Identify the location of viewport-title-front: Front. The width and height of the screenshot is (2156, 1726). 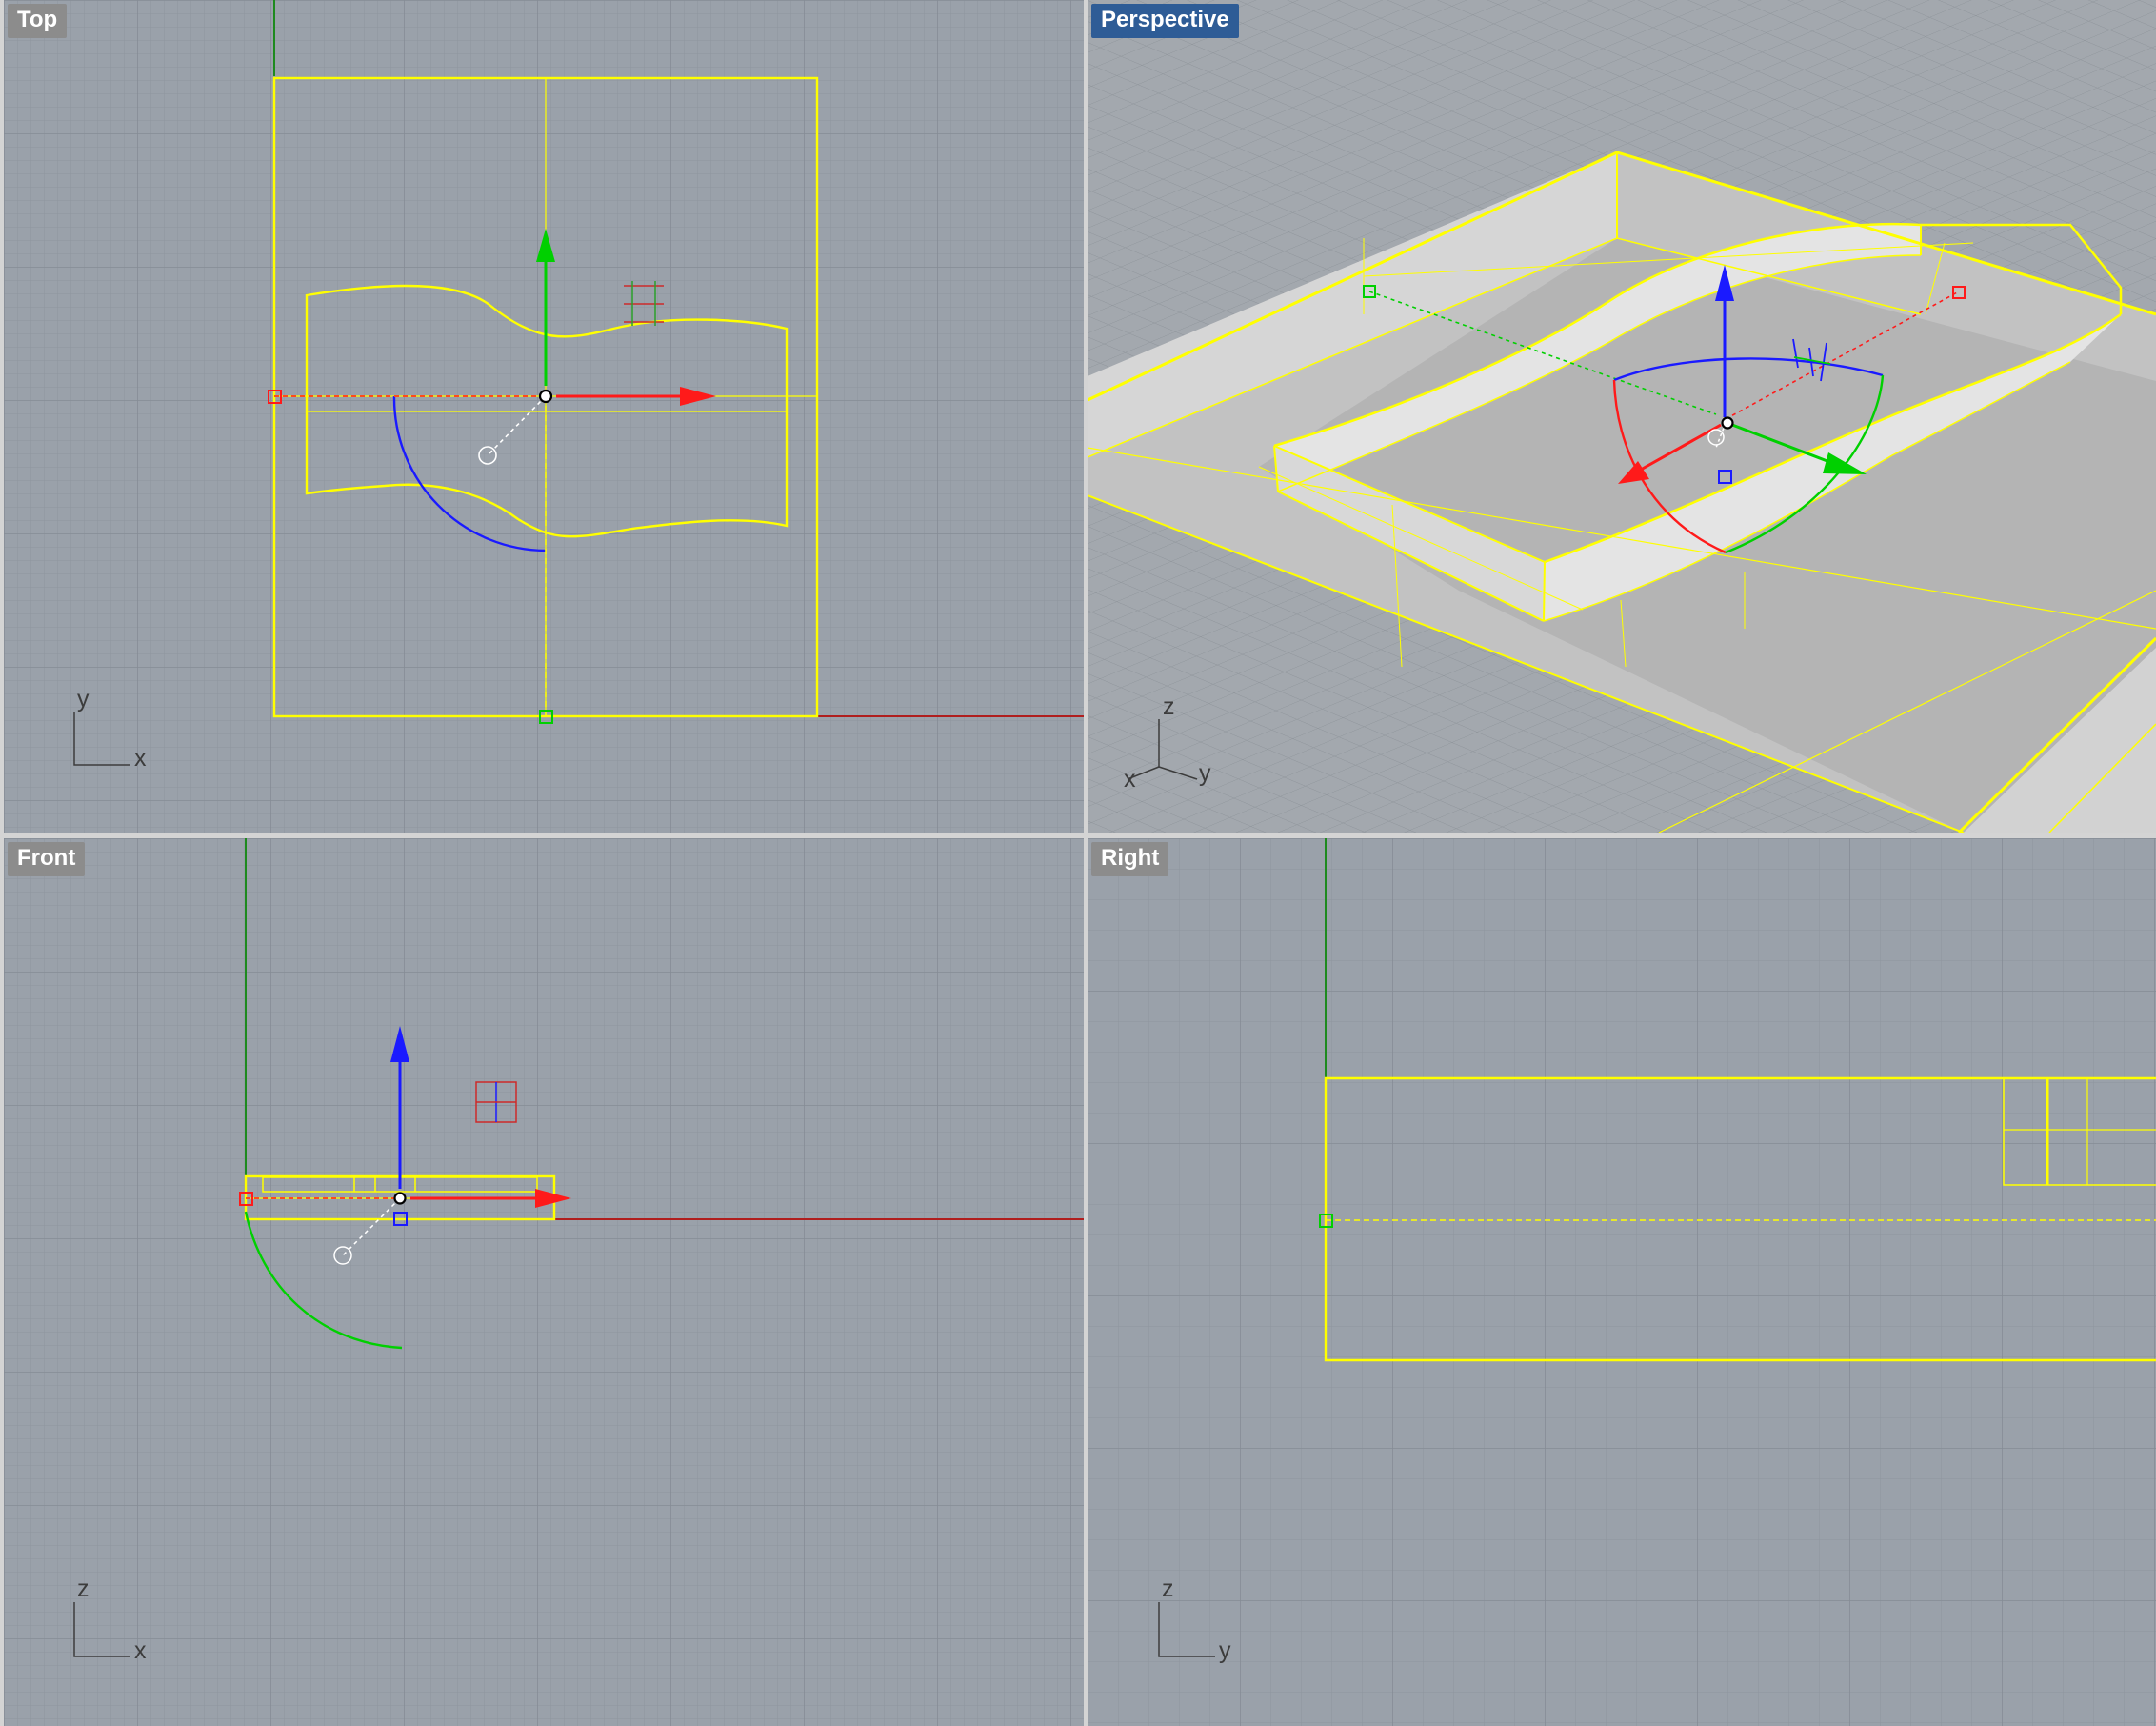
(47, 859).